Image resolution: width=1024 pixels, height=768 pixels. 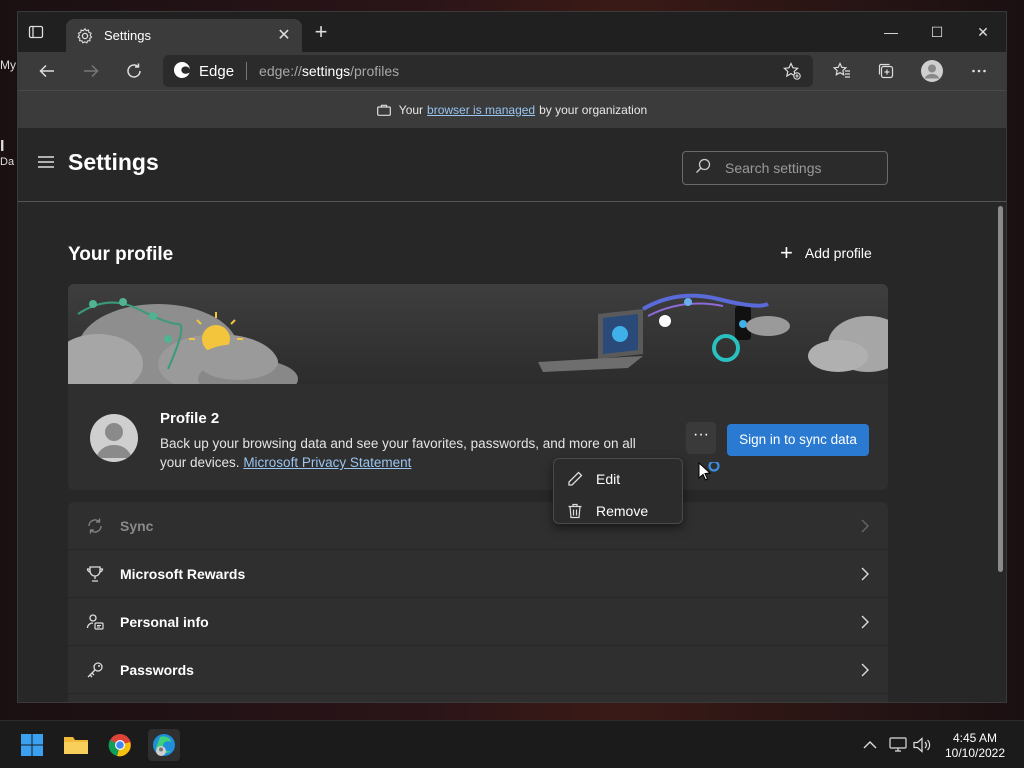 I want to click on new-tab-button: +, so click(x=321, y=32).